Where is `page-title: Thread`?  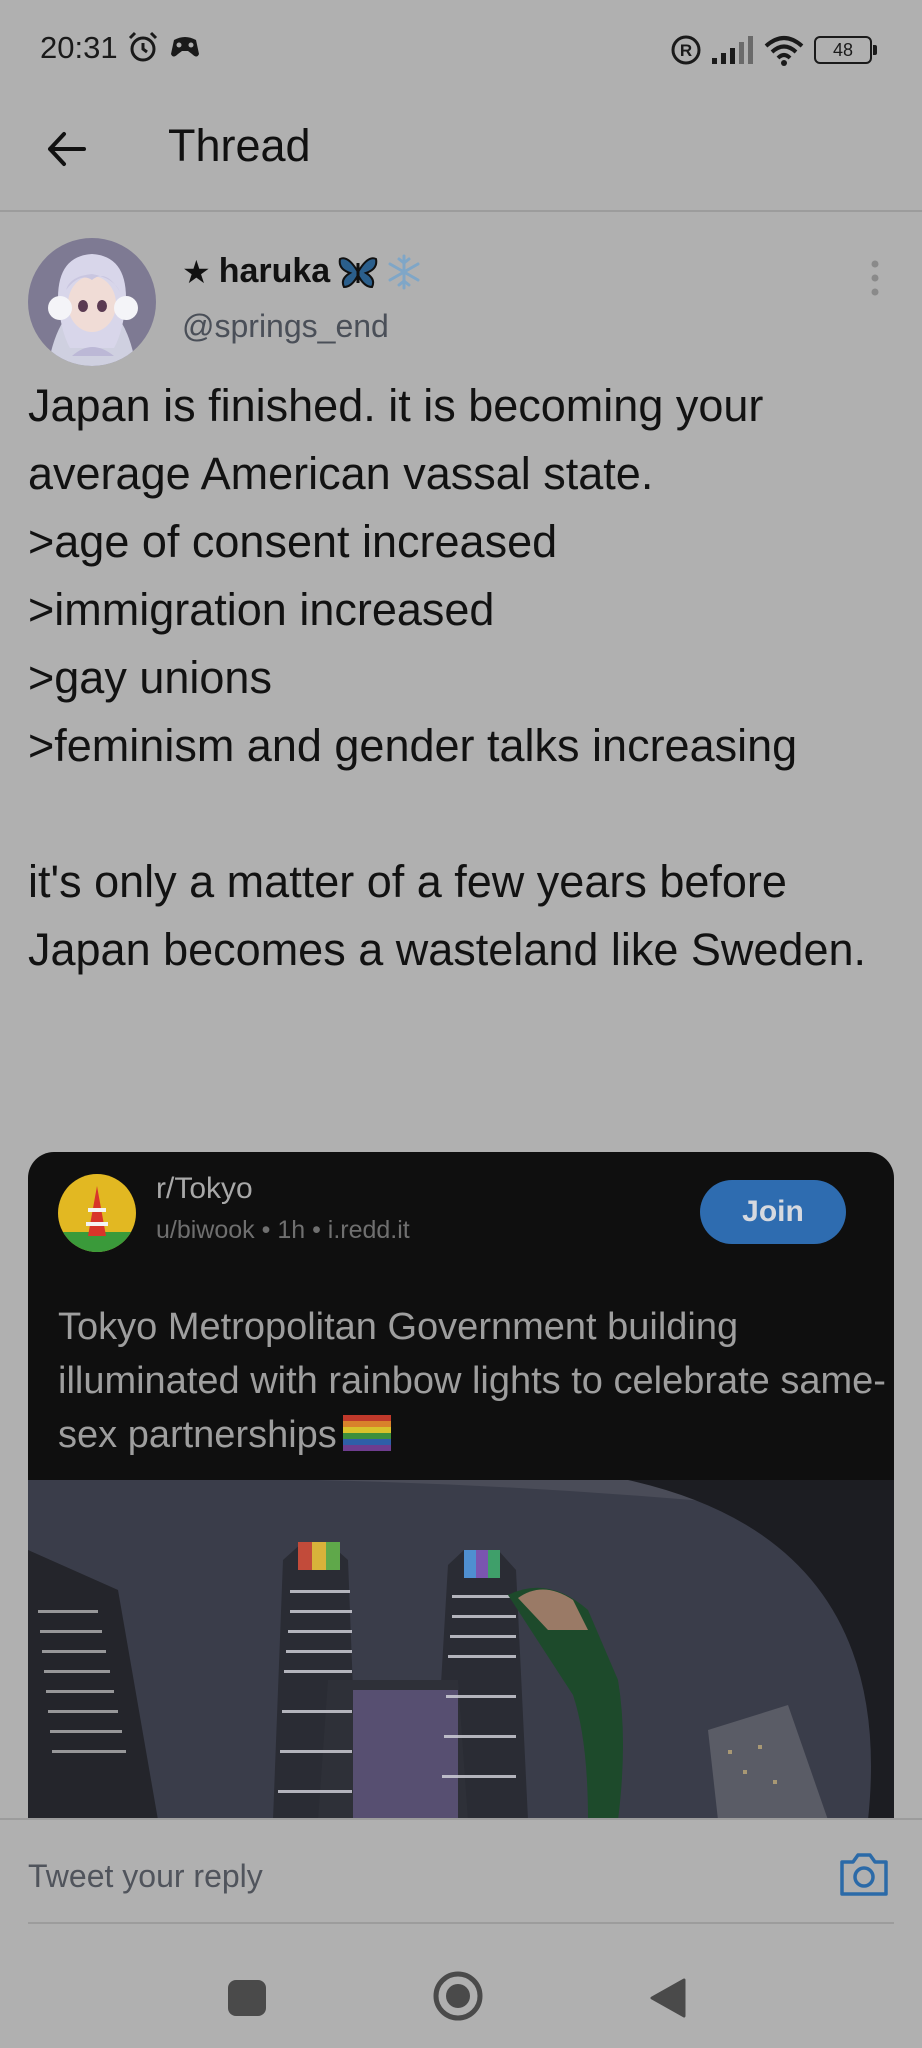 page-title: Thread is located at coordinates (239, 145).